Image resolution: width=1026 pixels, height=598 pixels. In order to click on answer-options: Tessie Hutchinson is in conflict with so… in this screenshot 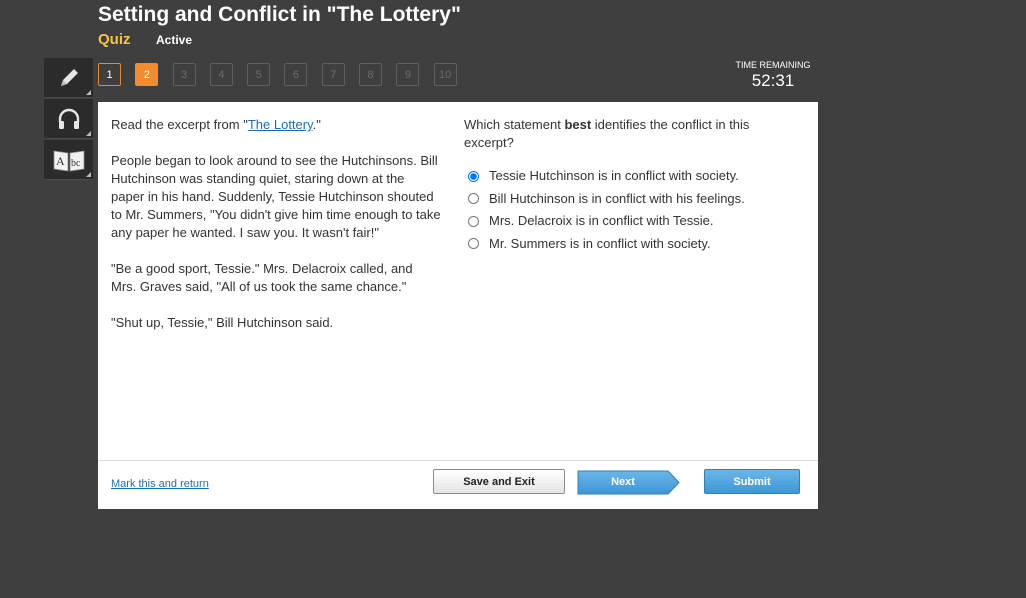, I will do `click(624, 210)`.